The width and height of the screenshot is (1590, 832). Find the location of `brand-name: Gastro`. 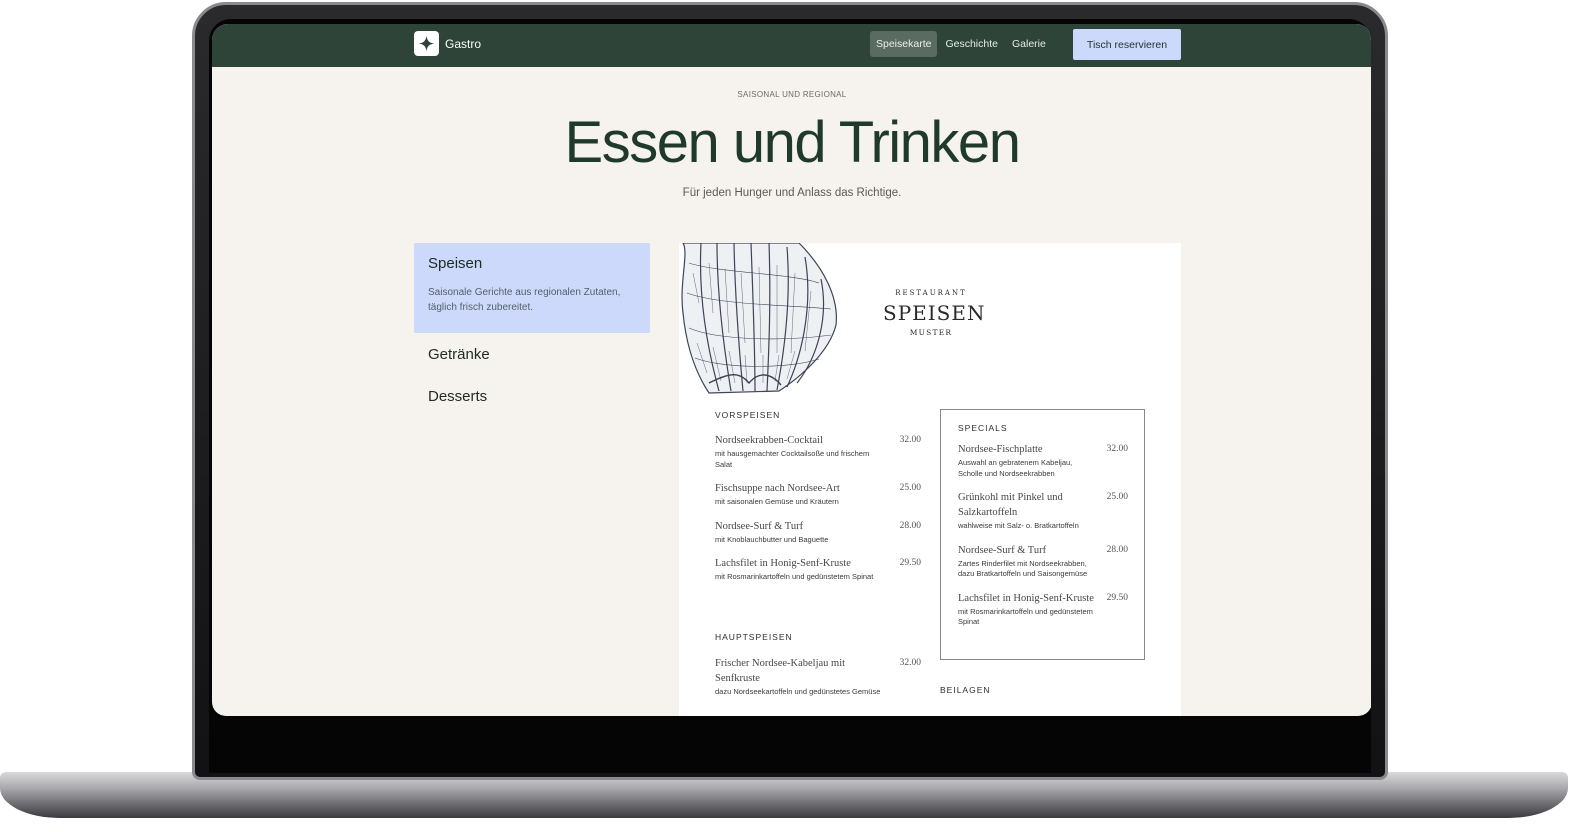

brand-name: Gastro is located at coordinates (463, 43).